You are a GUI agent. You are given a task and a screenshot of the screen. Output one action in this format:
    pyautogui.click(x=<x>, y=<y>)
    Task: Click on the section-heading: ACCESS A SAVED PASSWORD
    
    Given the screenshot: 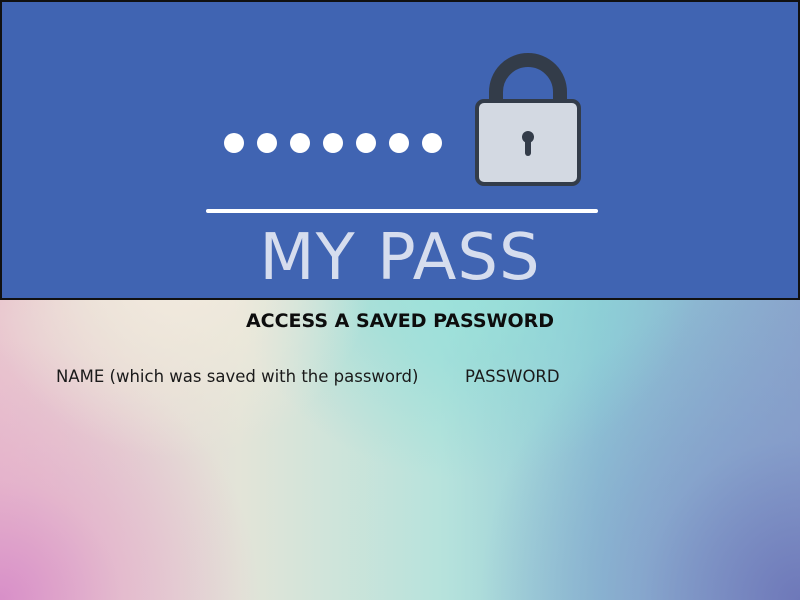 What is the action you would take?
    pyautogui.click(x=400, y=321)
    